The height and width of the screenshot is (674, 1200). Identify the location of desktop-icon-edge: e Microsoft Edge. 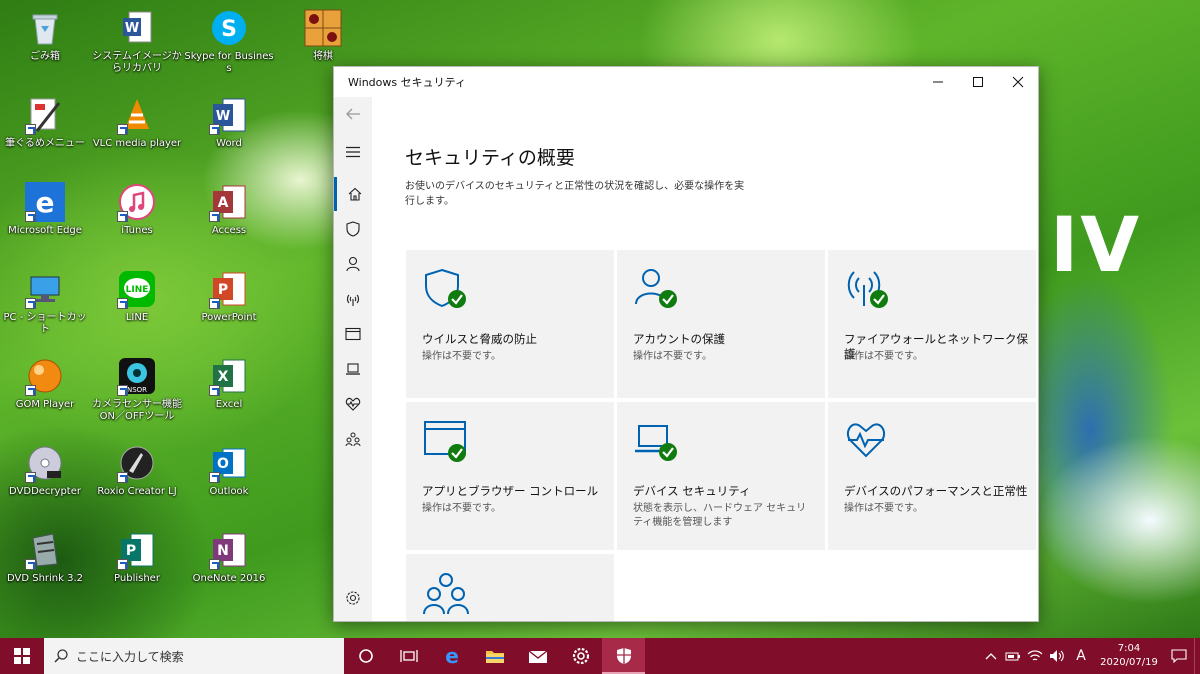
(45, 219).